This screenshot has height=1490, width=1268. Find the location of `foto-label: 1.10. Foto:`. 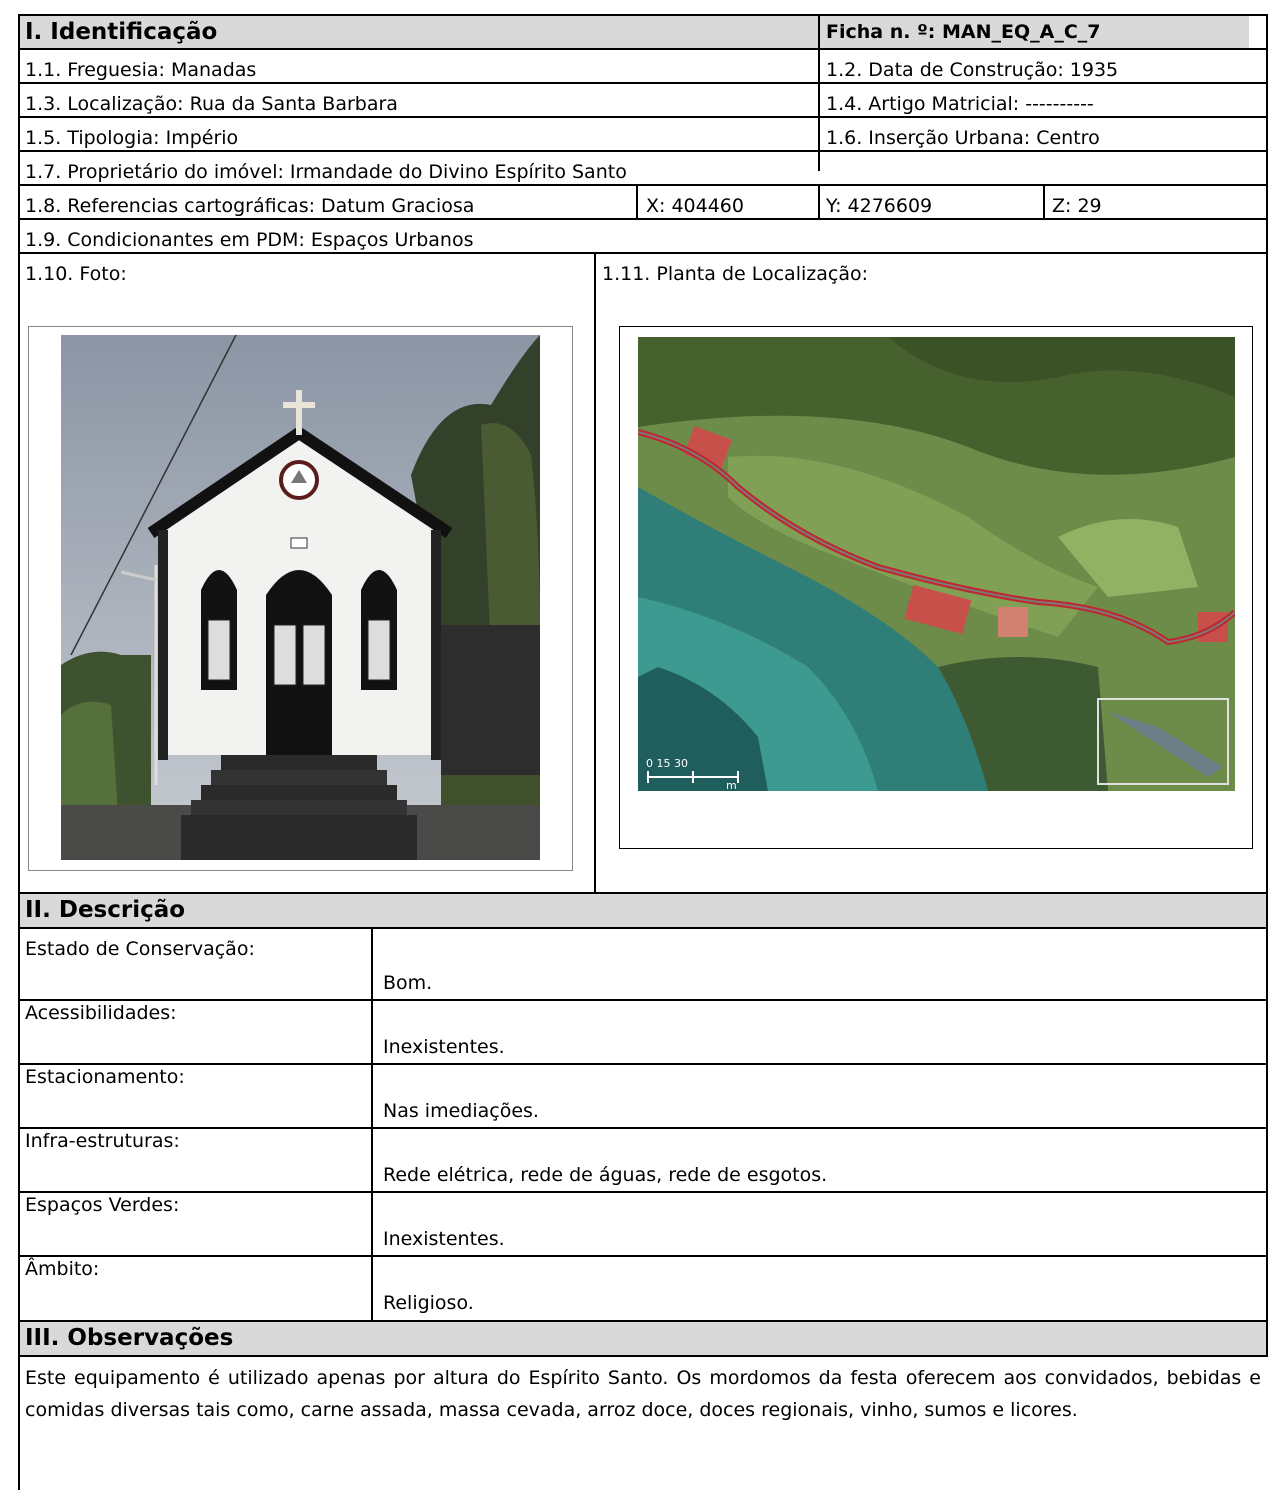

foto-label: 1.10. Foto: is located at coordinates (76, 274).